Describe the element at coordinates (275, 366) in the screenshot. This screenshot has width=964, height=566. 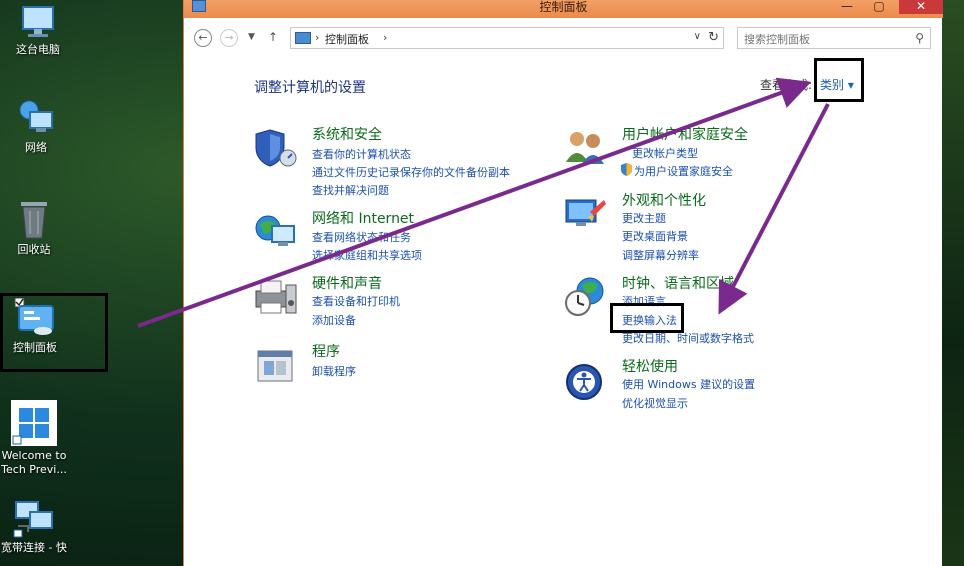
I see `programs-icon` at that location.